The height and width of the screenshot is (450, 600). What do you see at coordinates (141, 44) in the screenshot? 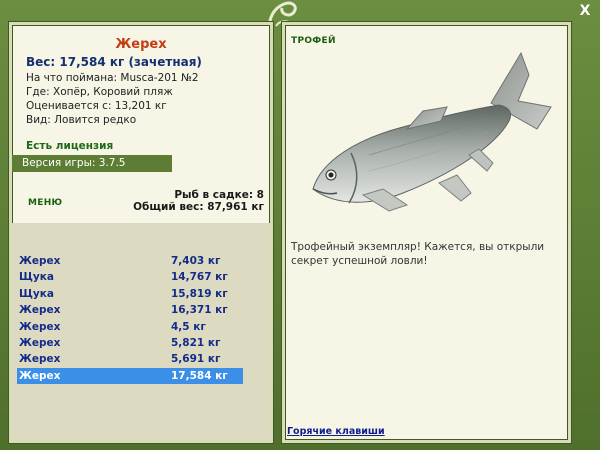
I see `fish-name-title: Жерех` at bounding box center [141, 44].